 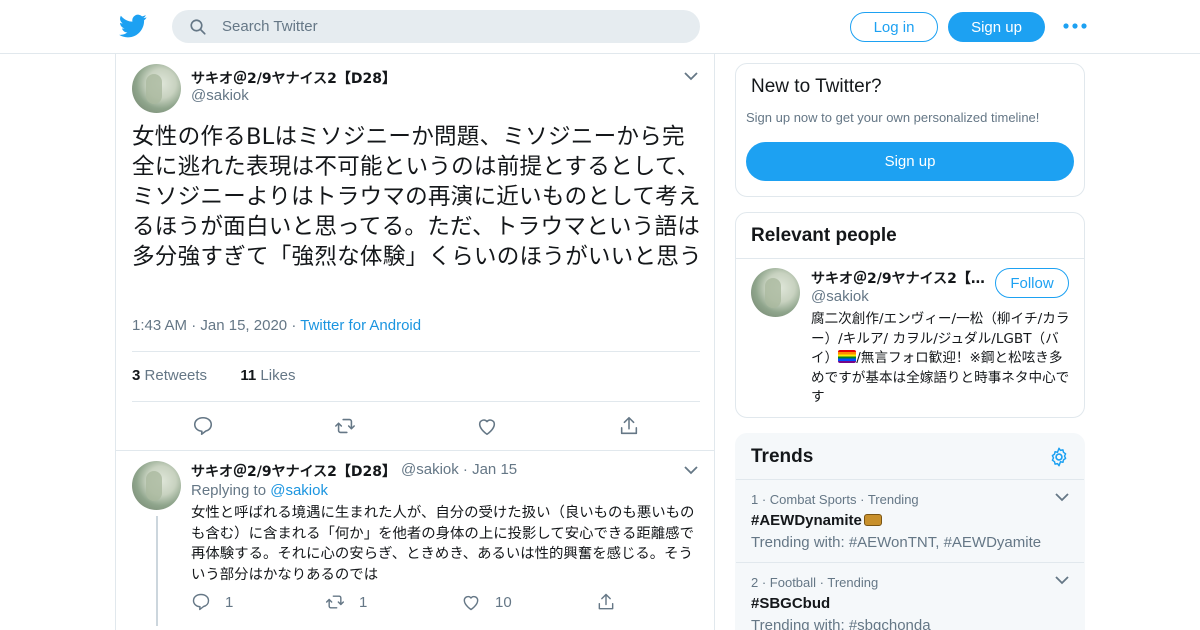 What do you see at coordinates (133, 26) in the screenshot?
I see `twitter-bird-icon` at bounding box center [133, 26].